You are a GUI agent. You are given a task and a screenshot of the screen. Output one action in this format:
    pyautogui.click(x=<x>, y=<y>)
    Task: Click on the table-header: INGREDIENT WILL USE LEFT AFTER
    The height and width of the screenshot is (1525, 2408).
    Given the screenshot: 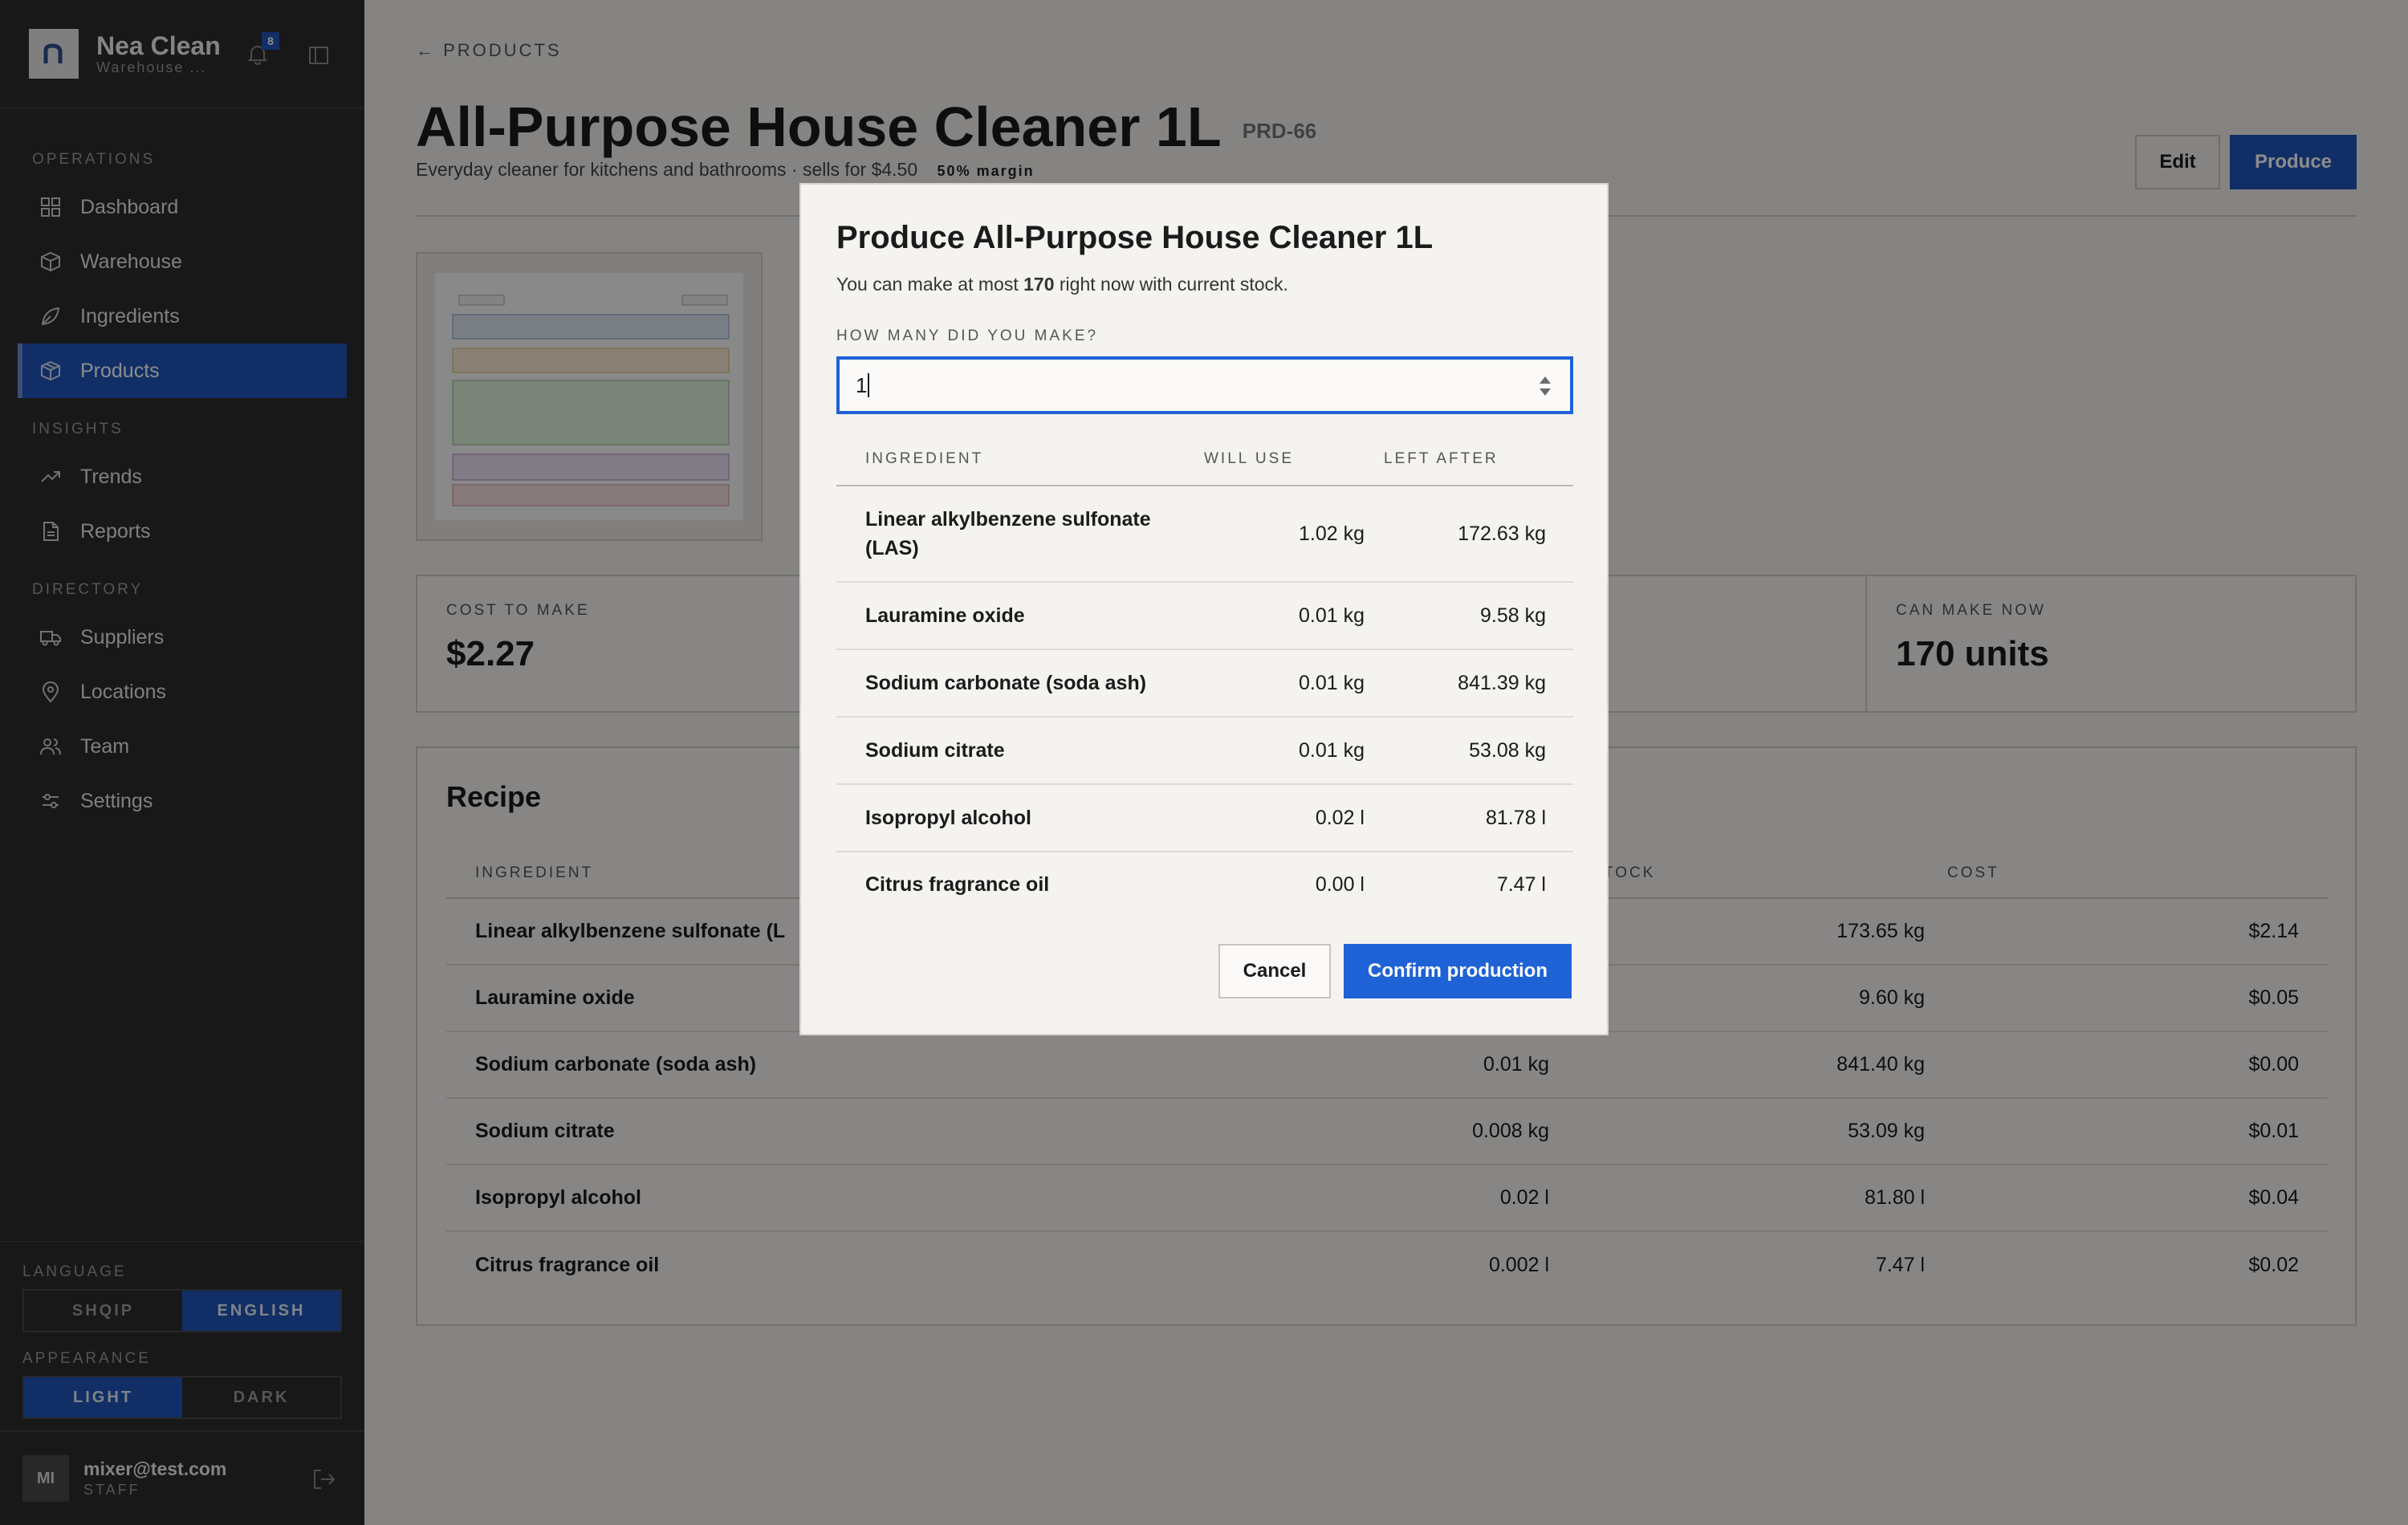 What is the action you would take?
    pyautogui.click(x=1204, y=459)
    